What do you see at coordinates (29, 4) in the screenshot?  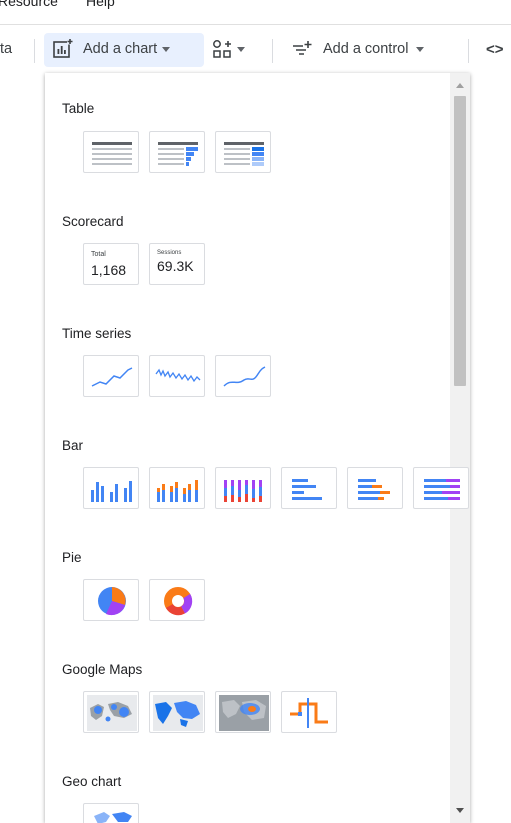 I see `menu-resource: Resource` at bounding box center [29, 4].